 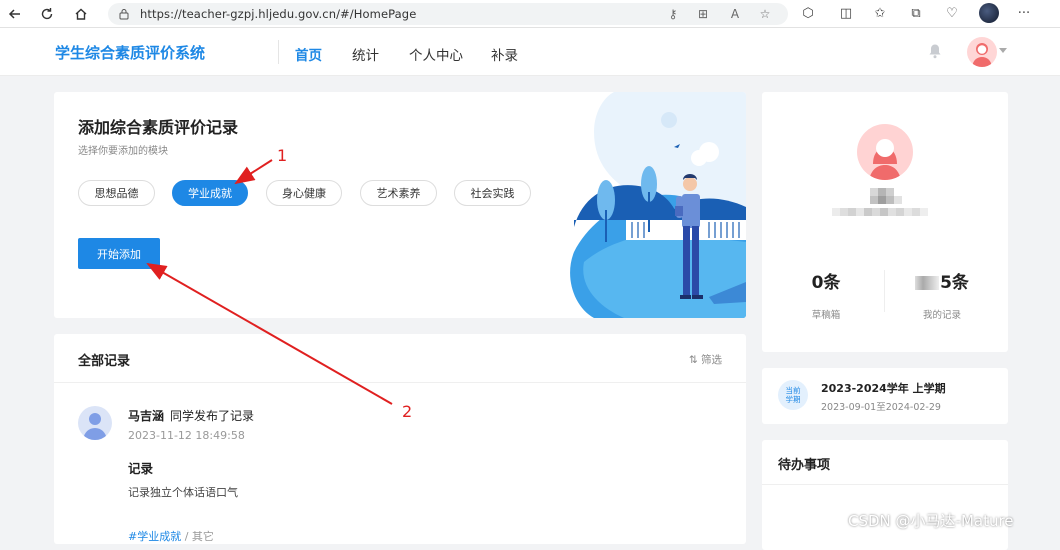 What do you see at coordinates (931, 521) in the screenshot?
I see `csdn-watermark: CSDN @小马达-Mature` at bounding box center [931, 521].